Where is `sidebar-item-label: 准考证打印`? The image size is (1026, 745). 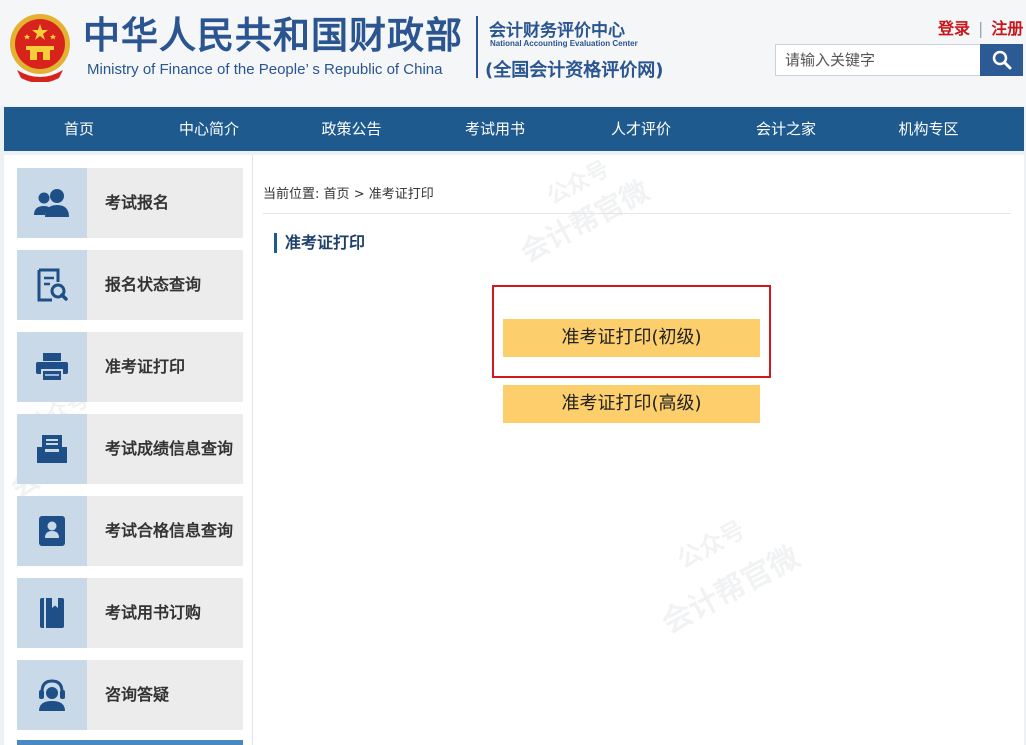 sidebar-item-label: 准考证打印 is located at coordinates (145, 366).